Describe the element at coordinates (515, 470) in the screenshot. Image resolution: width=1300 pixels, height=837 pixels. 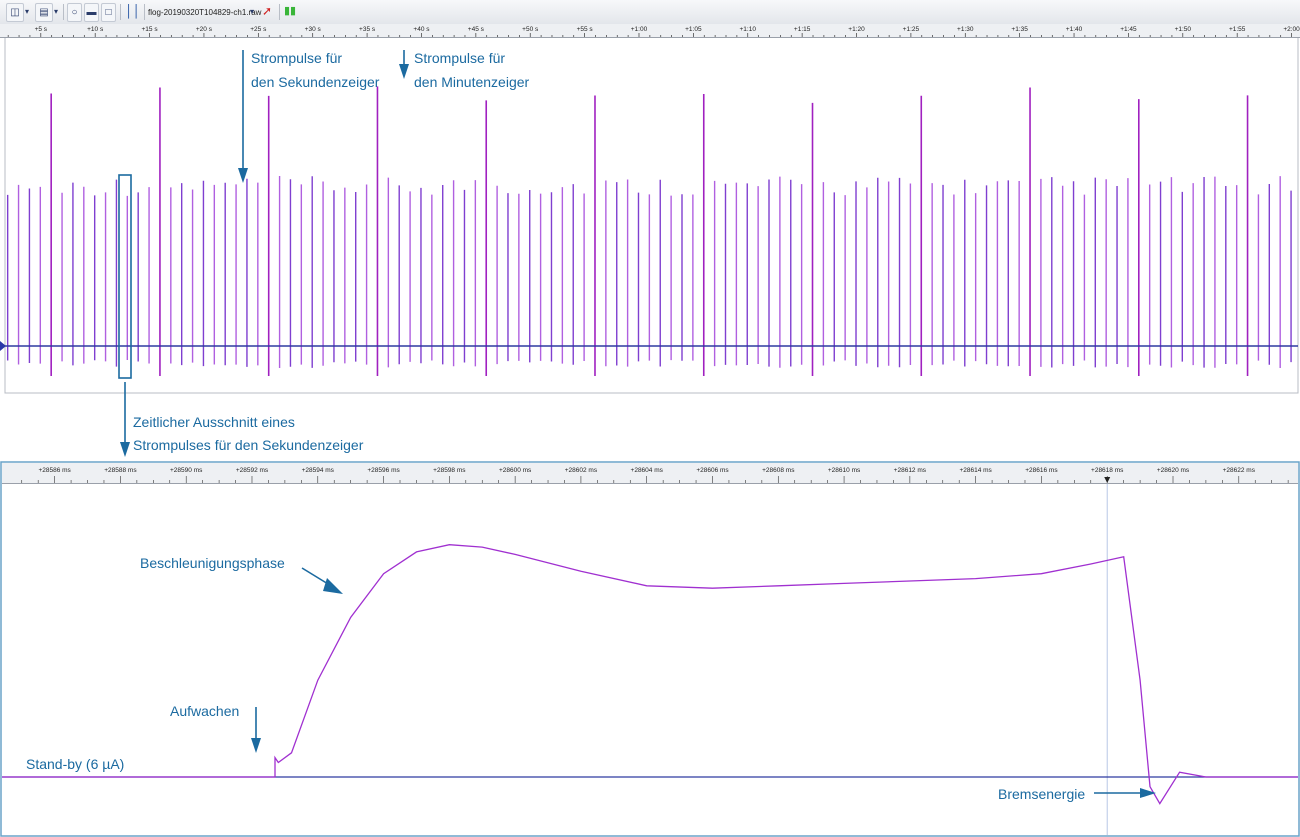
I see `detail-tick-label: +28600 ms` at that location.